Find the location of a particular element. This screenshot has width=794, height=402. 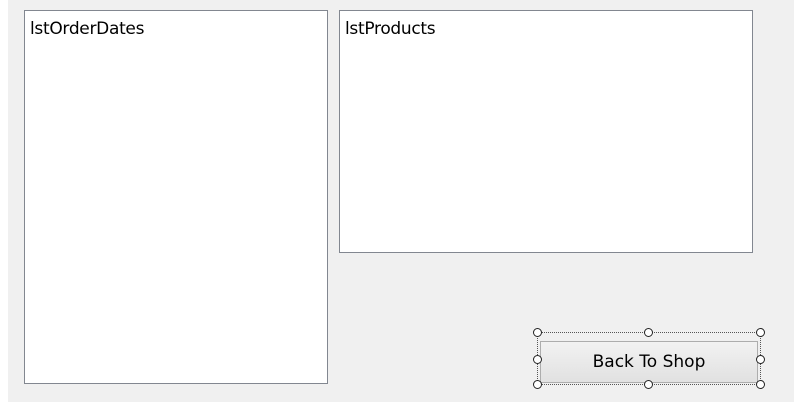

resize-grip-middle-left is located at coordinates (537, 359).